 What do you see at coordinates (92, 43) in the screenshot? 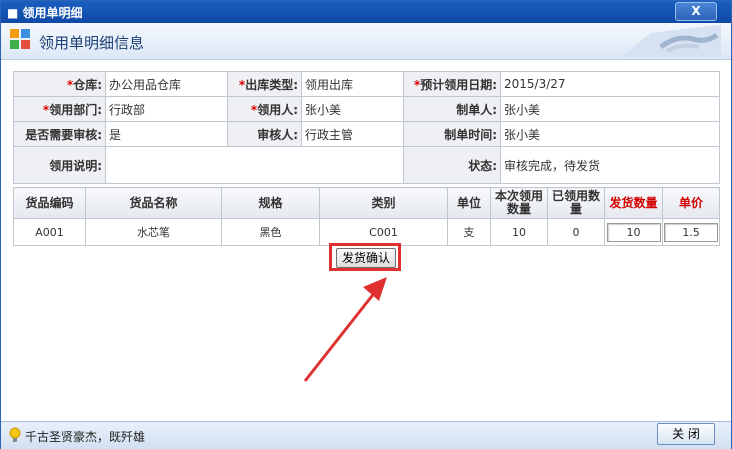
I see `page-title: 领用单明细信息` at bounding box center [92, 43].